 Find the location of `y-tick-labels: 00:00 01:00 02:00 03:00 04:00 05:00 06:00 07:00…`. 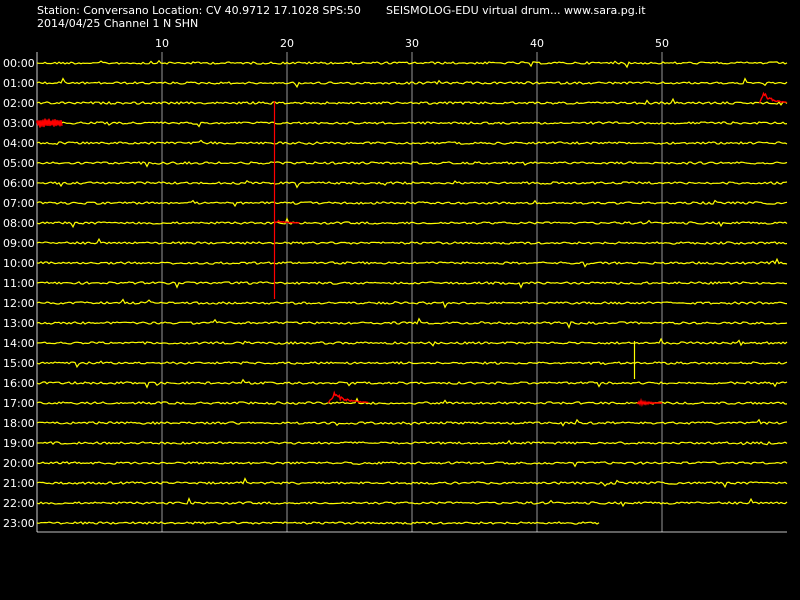

y-tick-labels: 00:00 01:00 02:00 03:00 04:00 05:00 06:00 07:00… is located at coordinates (19, 293).